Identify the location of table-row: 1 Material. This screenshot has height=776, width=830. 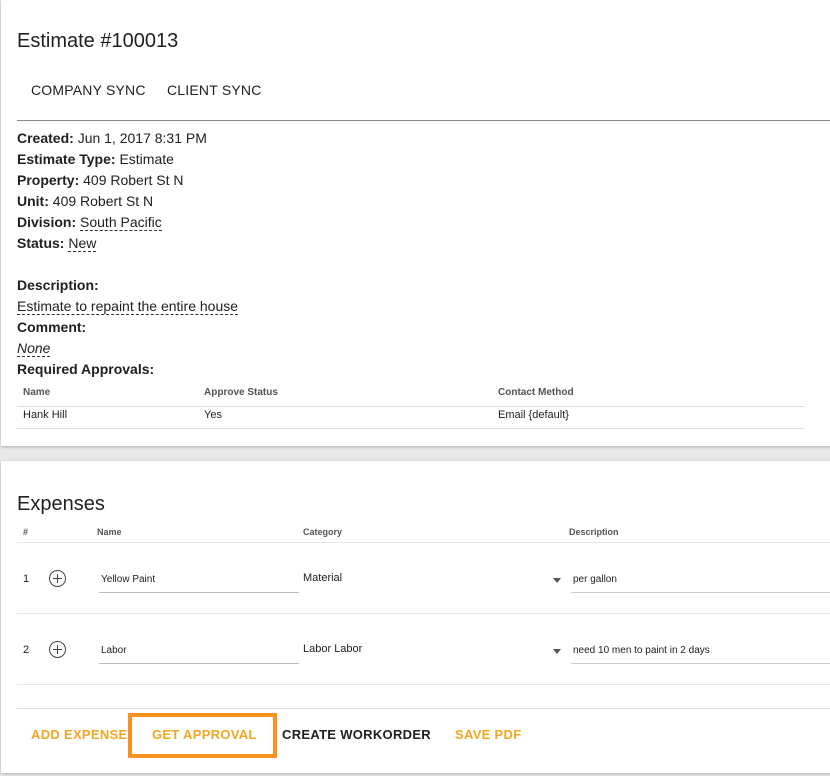
(423, 578).